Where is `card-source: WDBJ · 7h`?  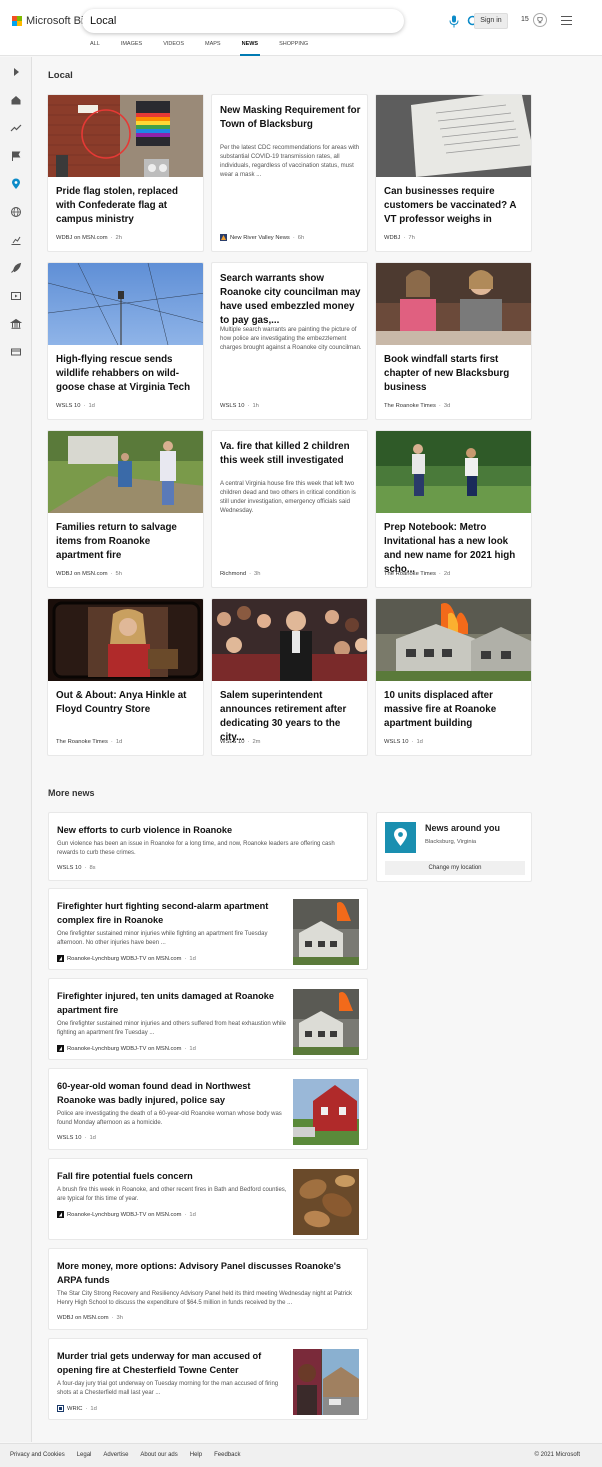 card-source: WDBJ · 7h is located at coordinates (399, 238).